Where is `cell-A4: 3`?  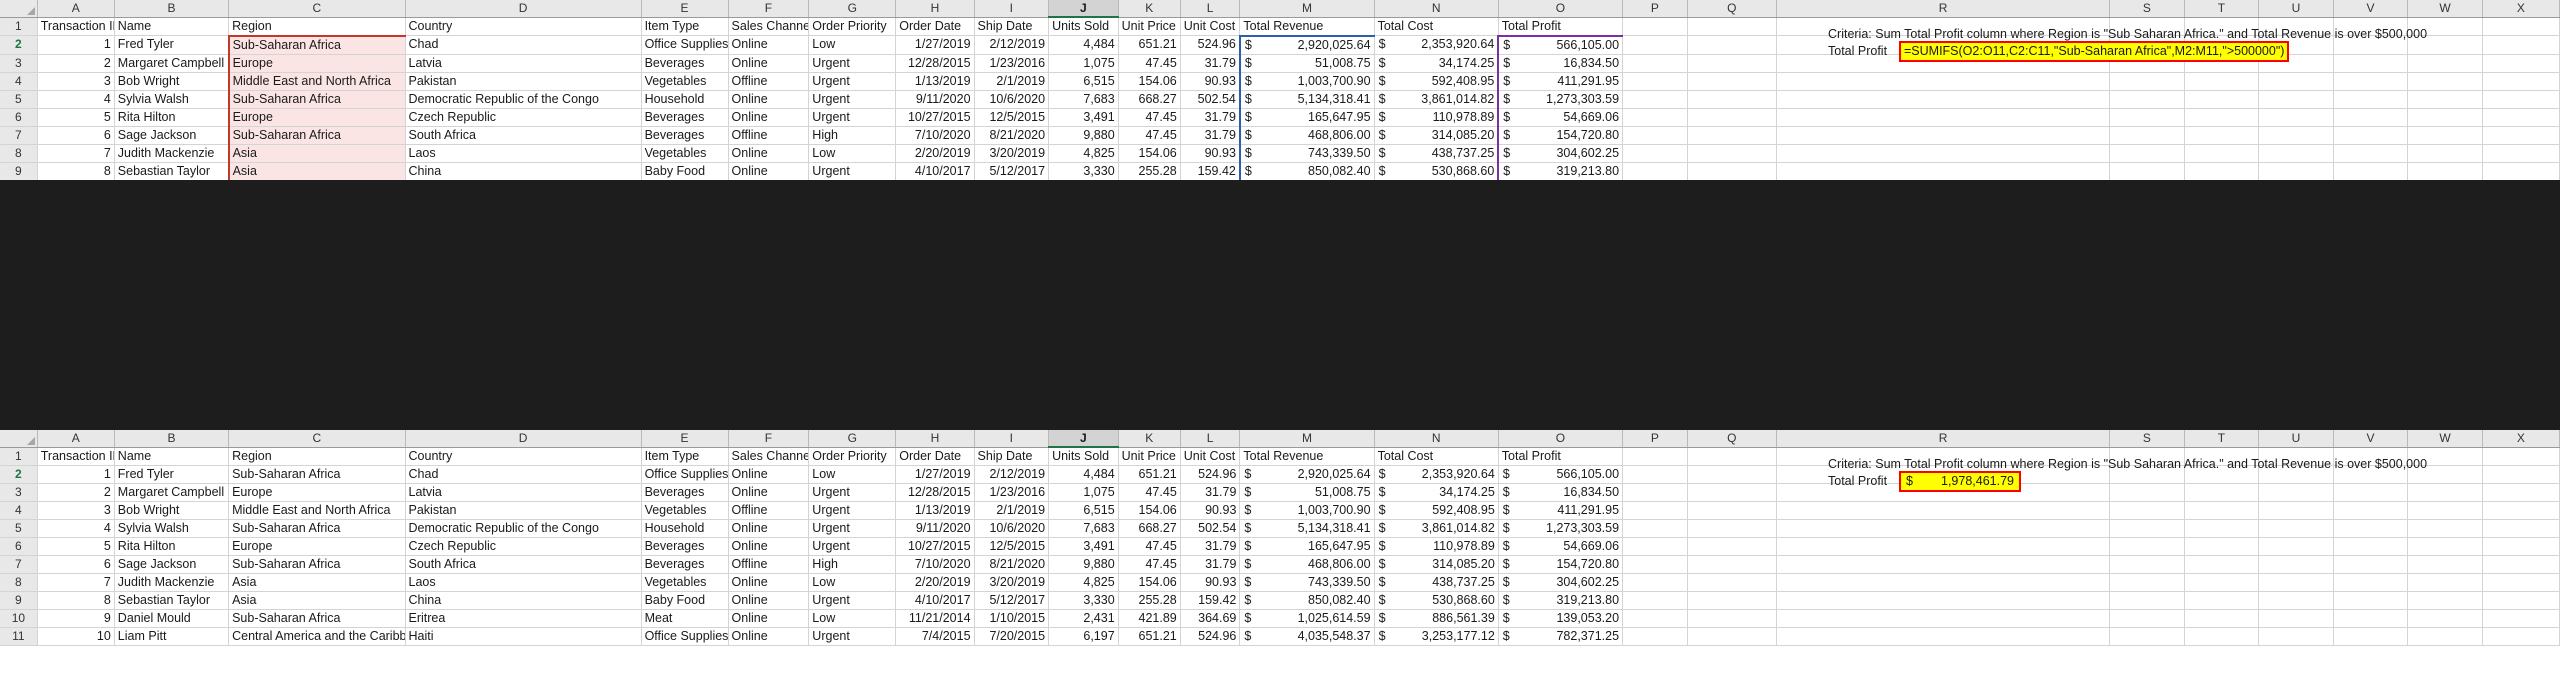
cell-A4: 3 is located at coordinates (76, 510).